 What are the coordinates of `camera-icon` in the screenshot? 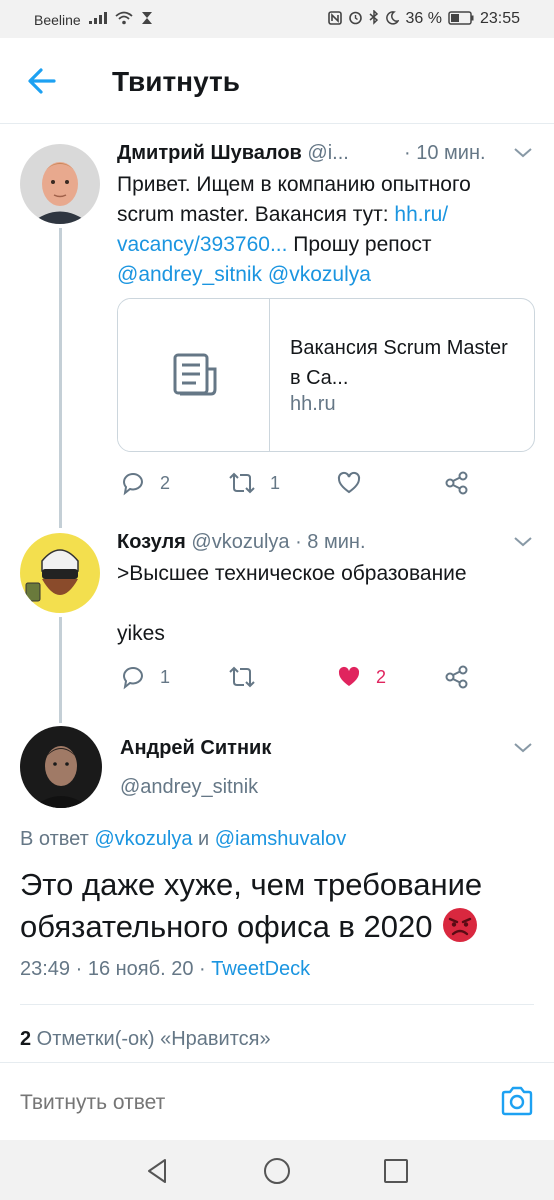 It's located at (517, 1101).